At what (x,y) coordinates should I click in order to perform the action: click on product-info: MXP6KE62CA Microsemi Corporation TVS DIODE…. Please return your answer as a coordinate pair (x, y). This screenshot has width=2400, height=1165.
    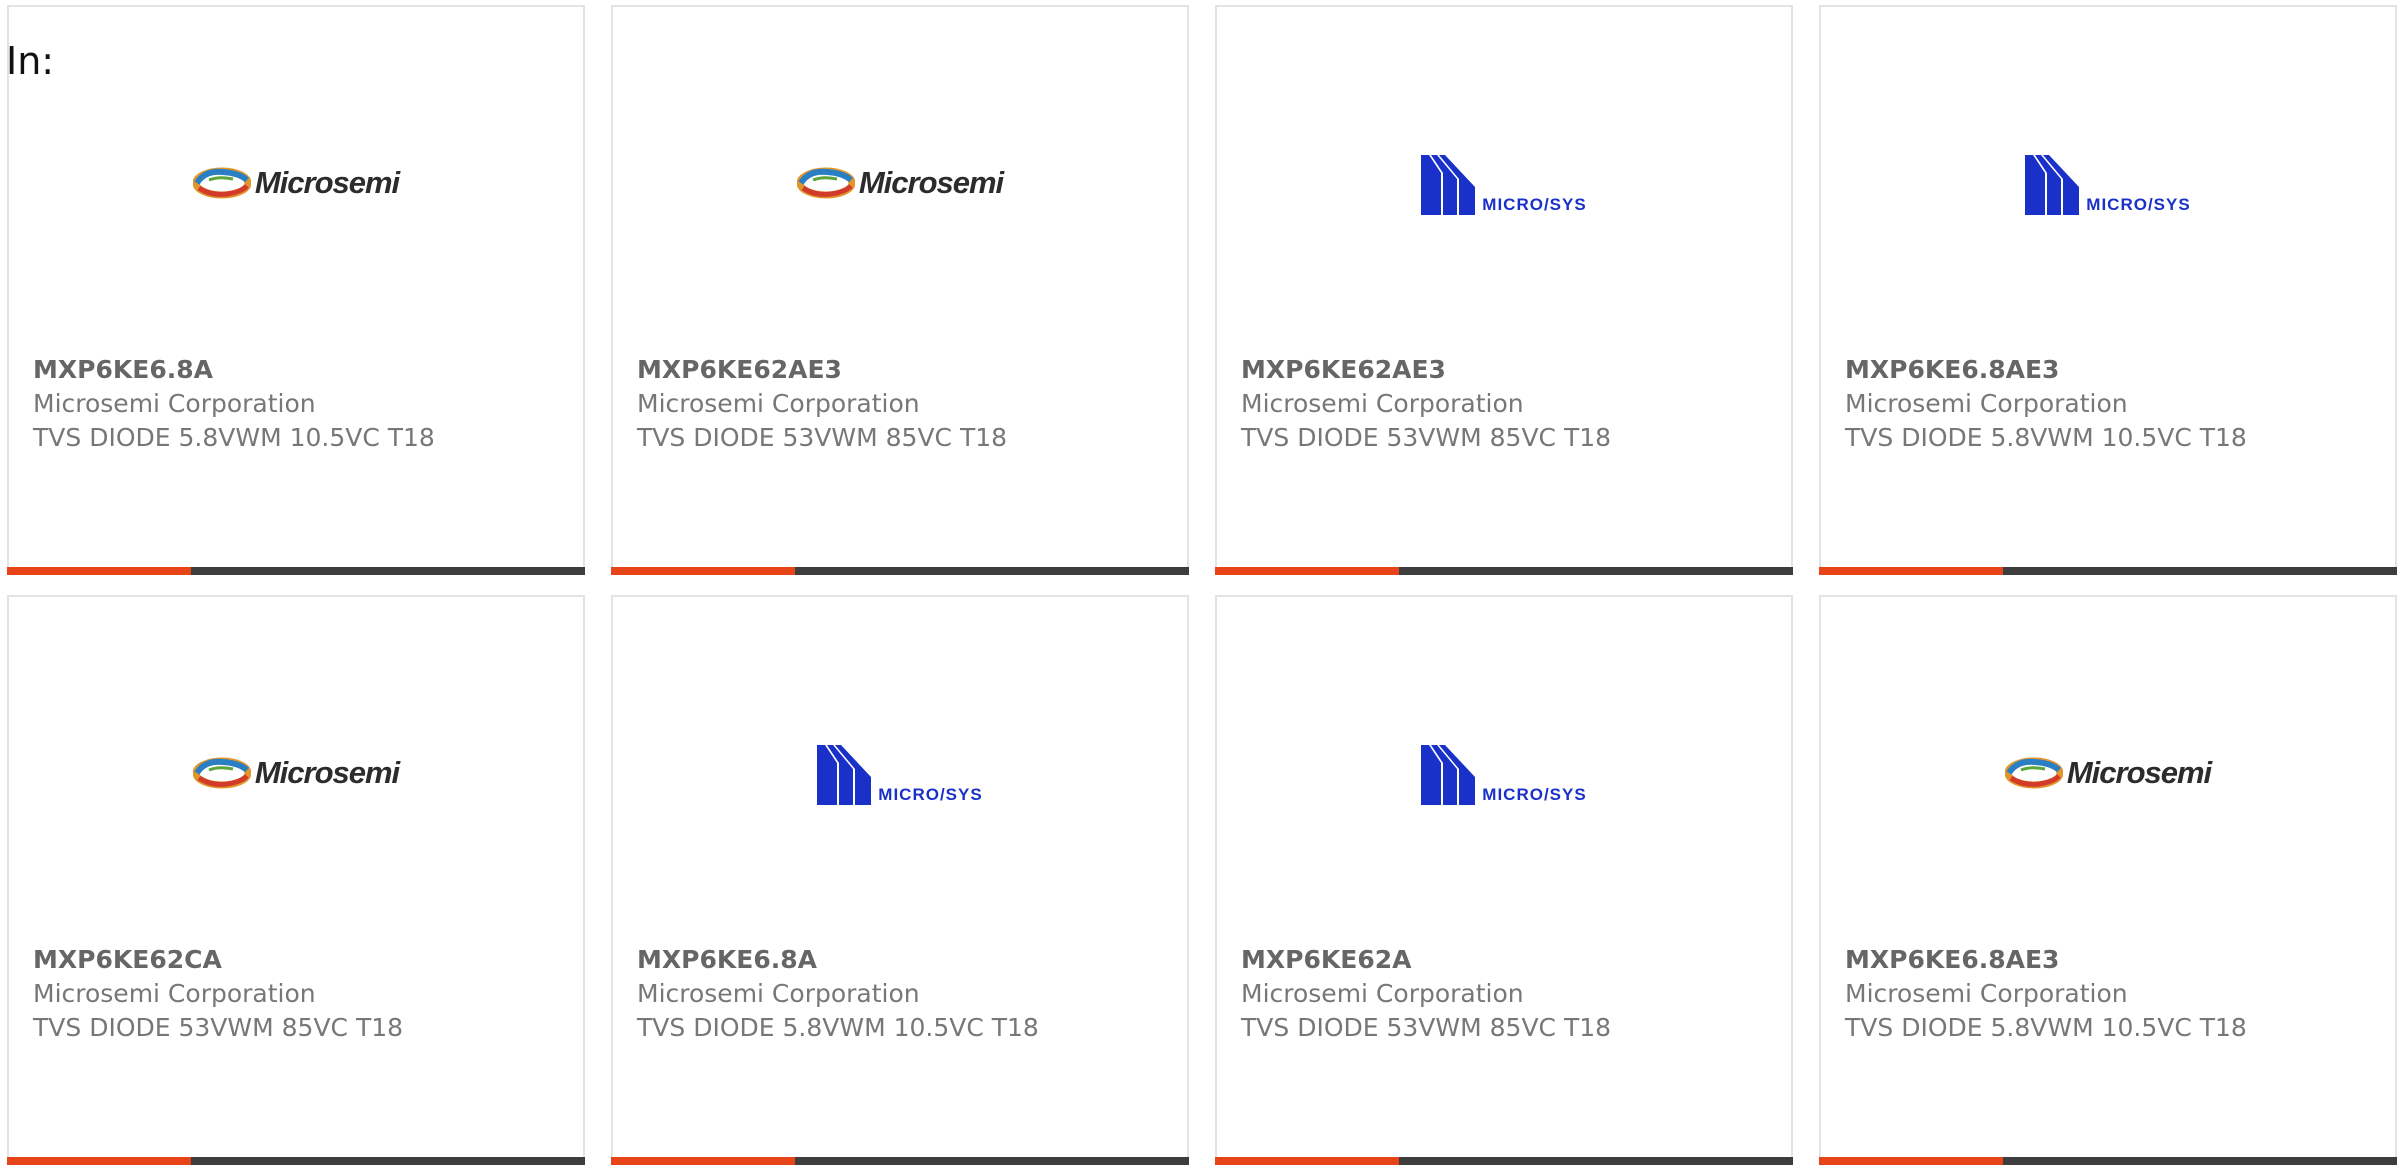
    Looking at the image, I should click on (298, 993).